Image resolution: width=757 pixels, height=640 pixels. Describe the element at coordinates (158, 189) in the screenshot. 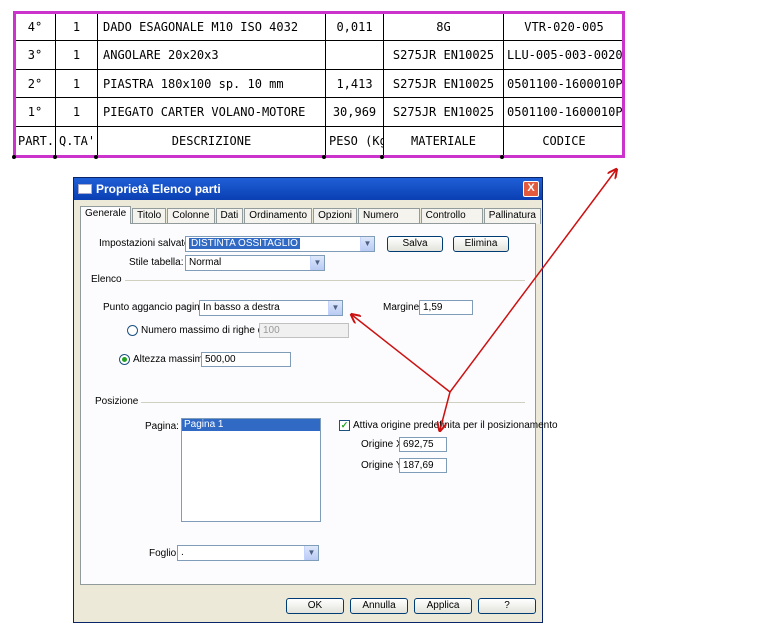

I see `dialog-title: Proprietà Elenco parti` at that location.